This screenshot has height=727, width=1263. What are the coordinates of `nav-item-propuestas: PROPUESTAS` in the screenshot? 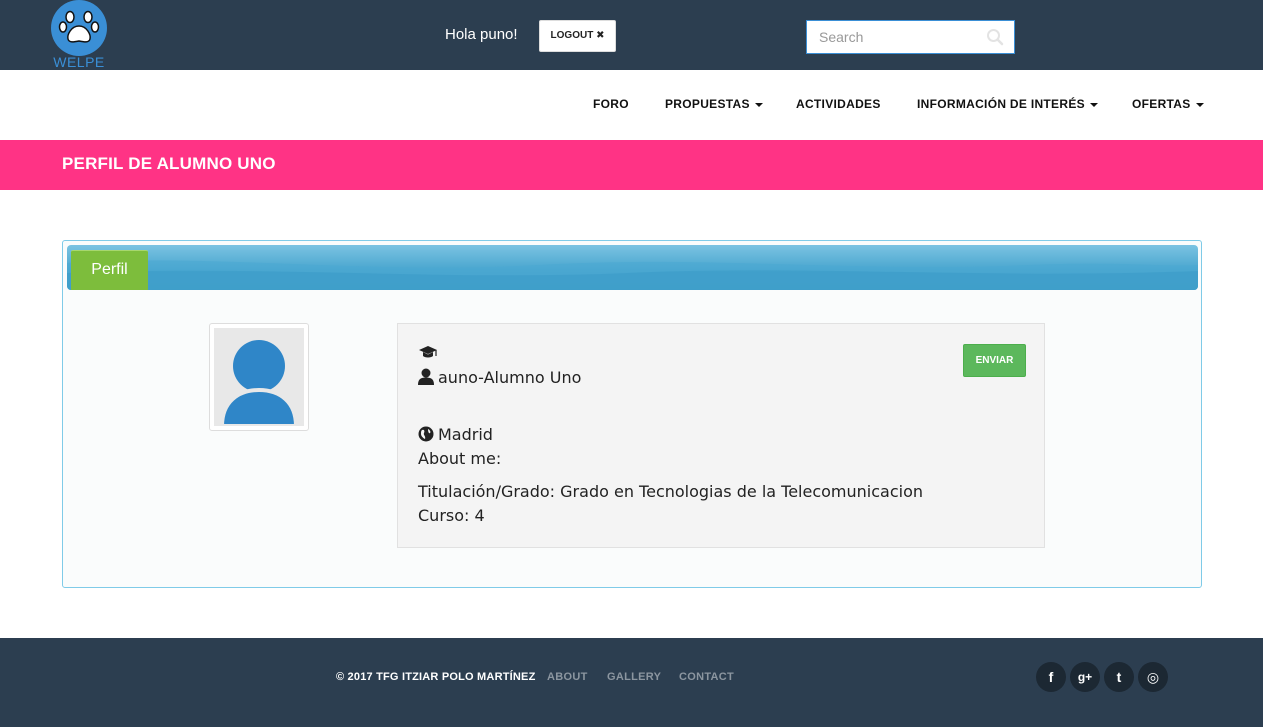 It's located at (714, 104).